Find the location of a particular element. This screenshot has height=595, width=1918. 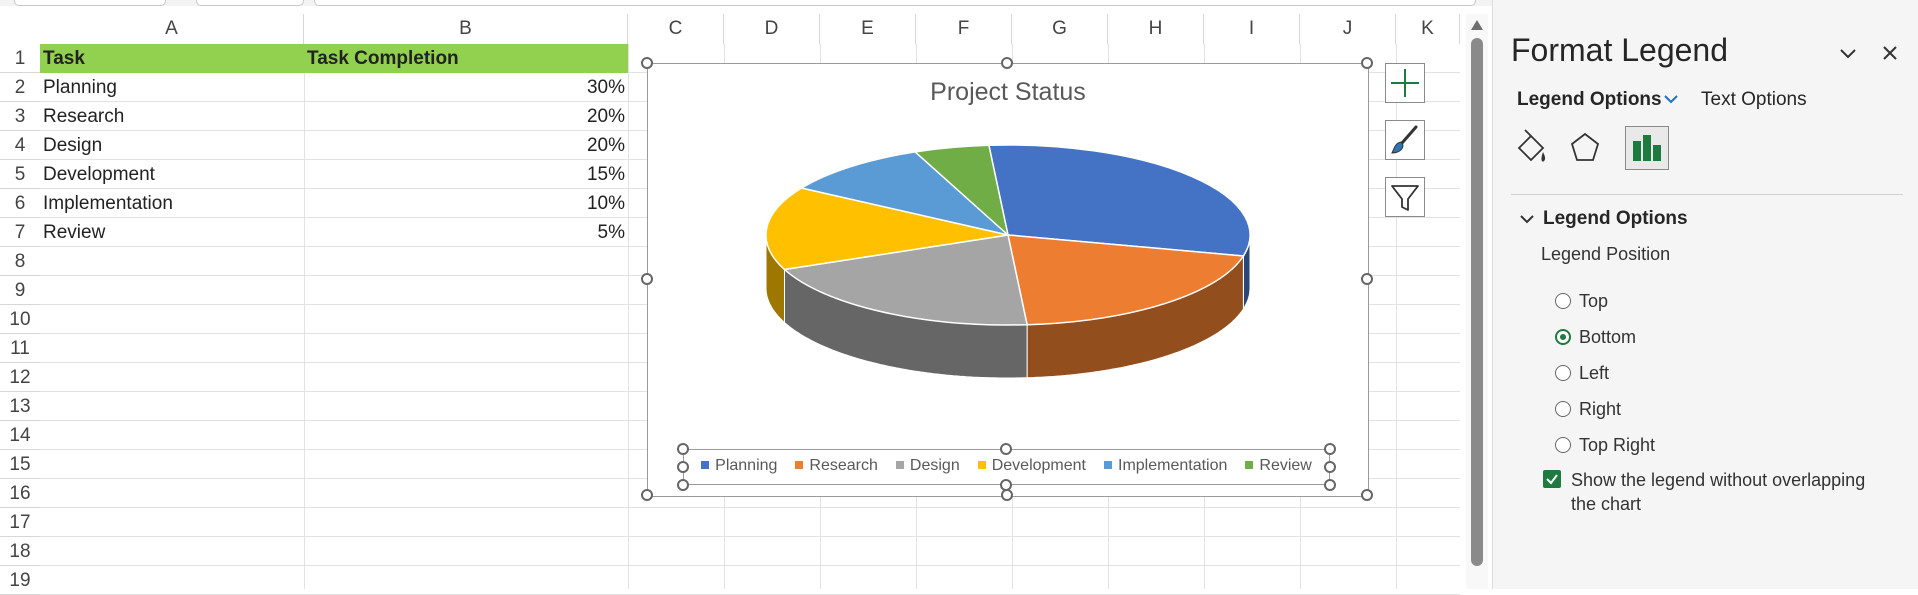

row-header-11: 11 is located at coordinates (20, 348).